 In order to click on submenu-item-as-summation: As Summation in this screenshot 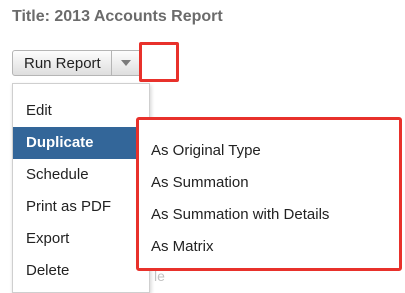, I will do `click(269, 183)`.